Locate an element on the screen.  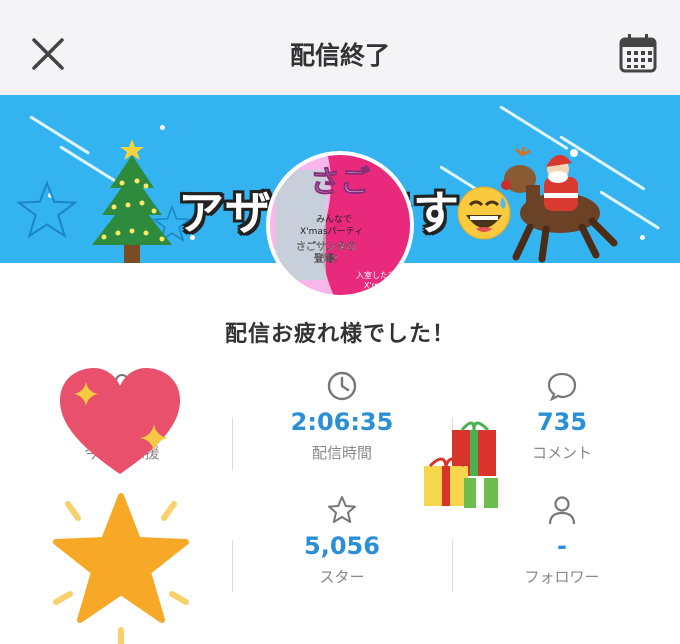
star-outline-decoration is located at coordinates (47, 209).